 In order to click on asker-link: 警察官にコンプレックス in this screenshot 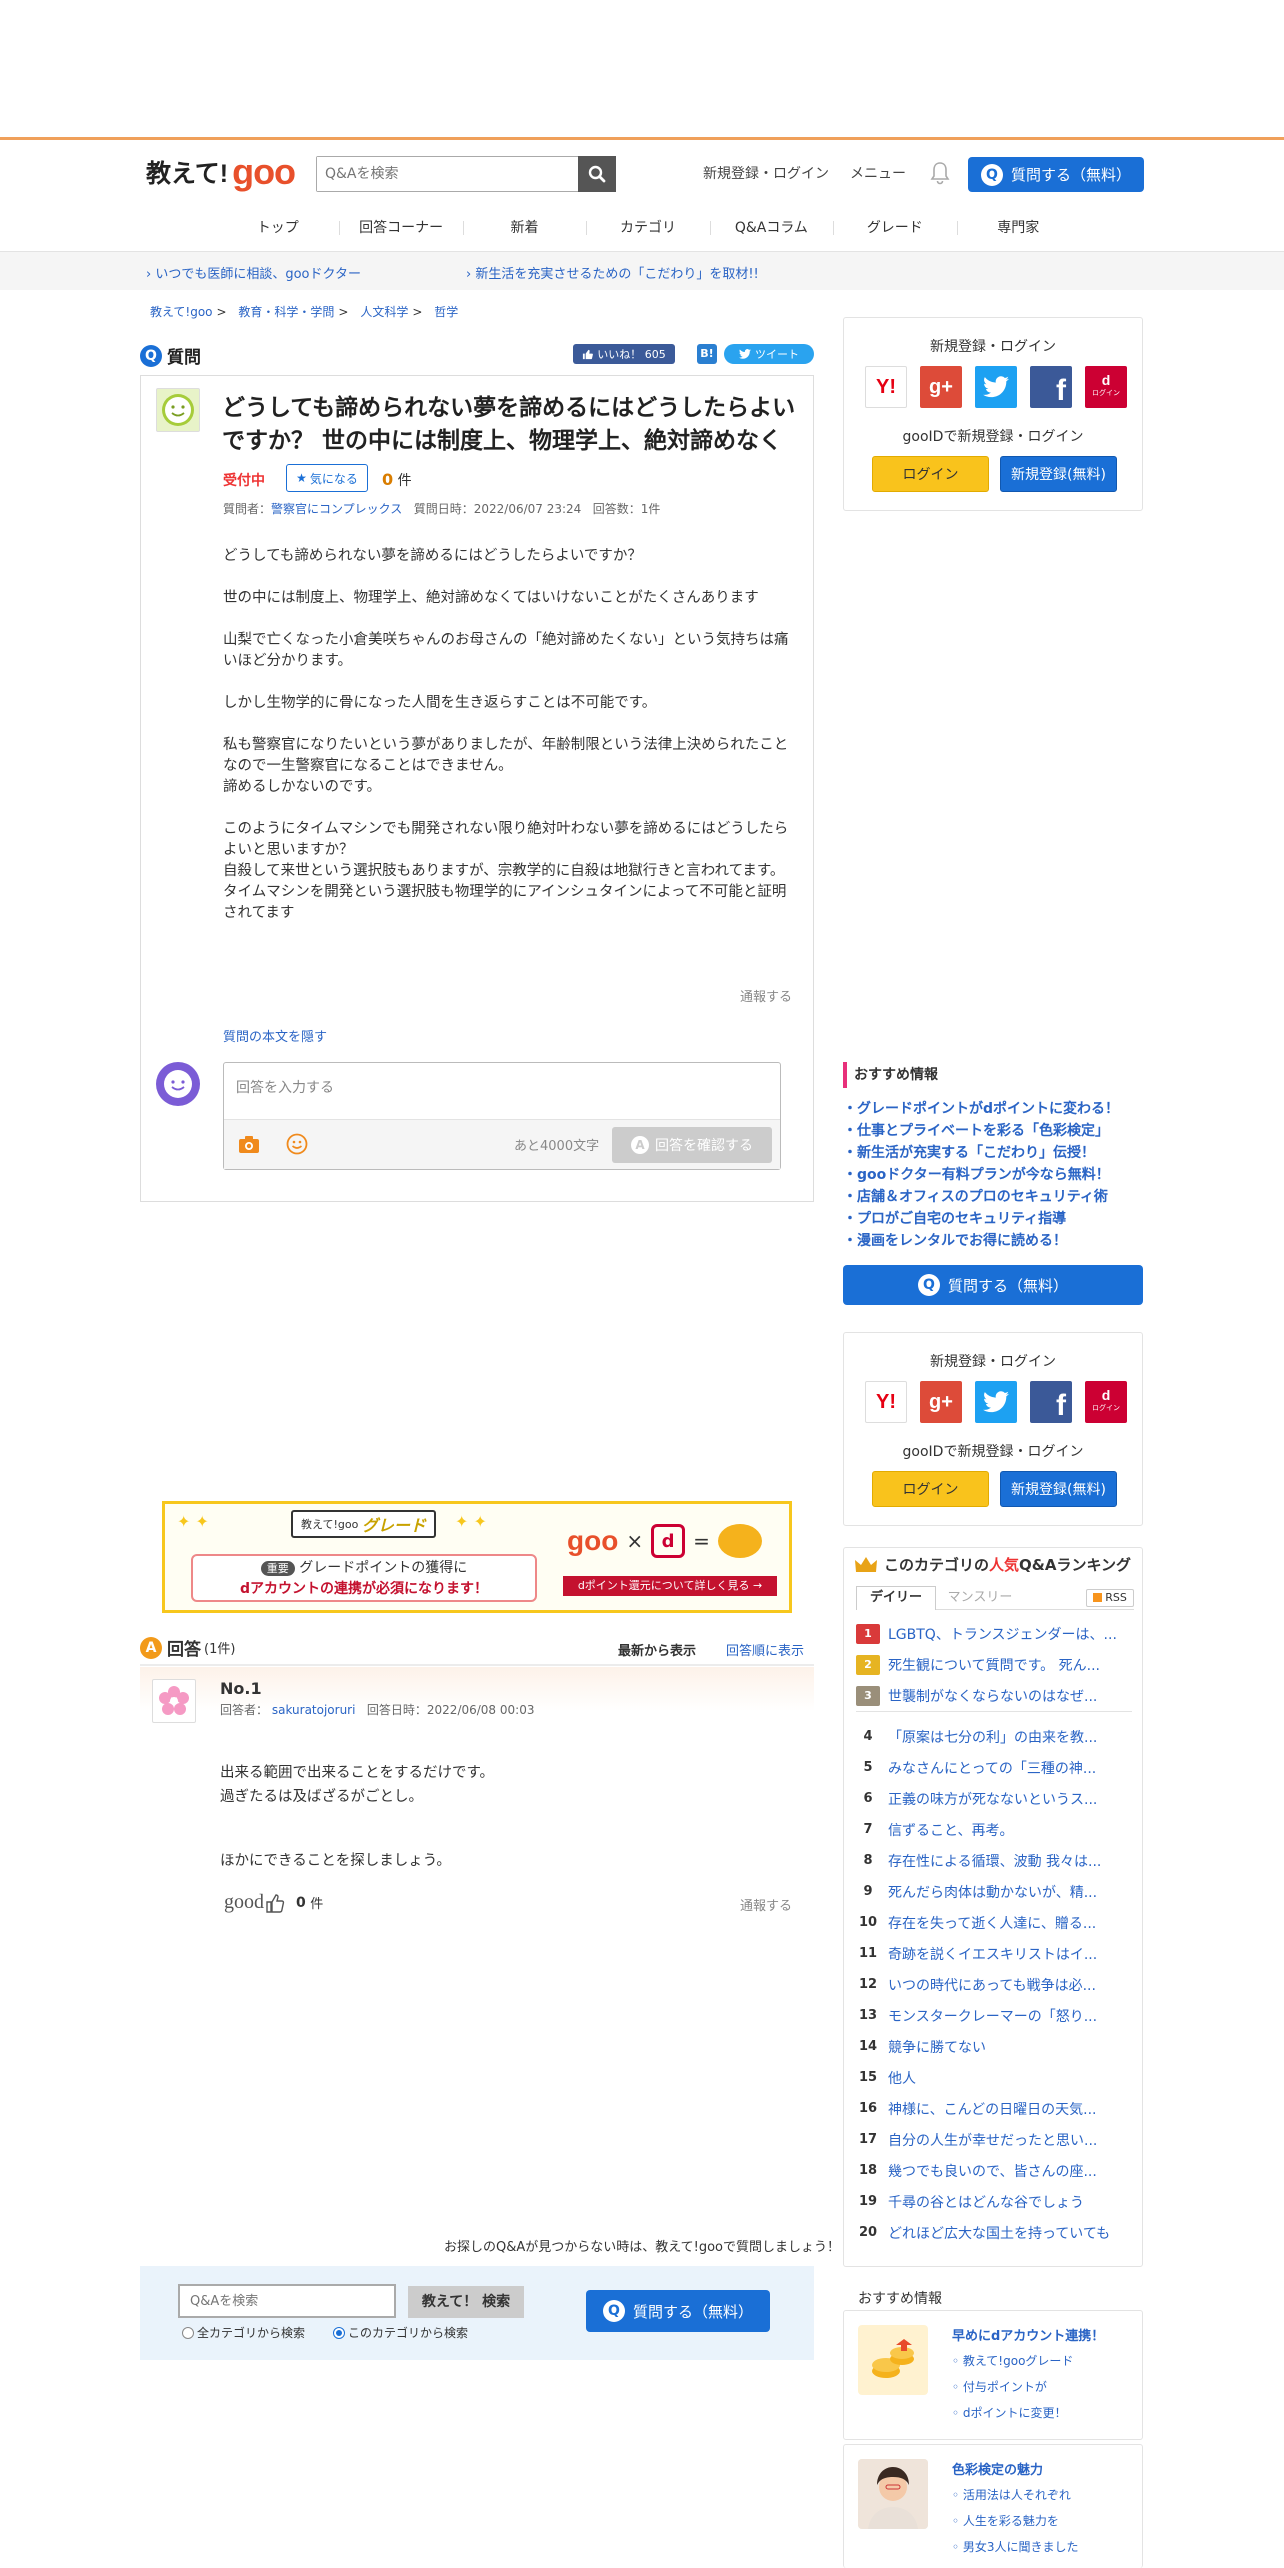, I will do `click(336, 509)`.